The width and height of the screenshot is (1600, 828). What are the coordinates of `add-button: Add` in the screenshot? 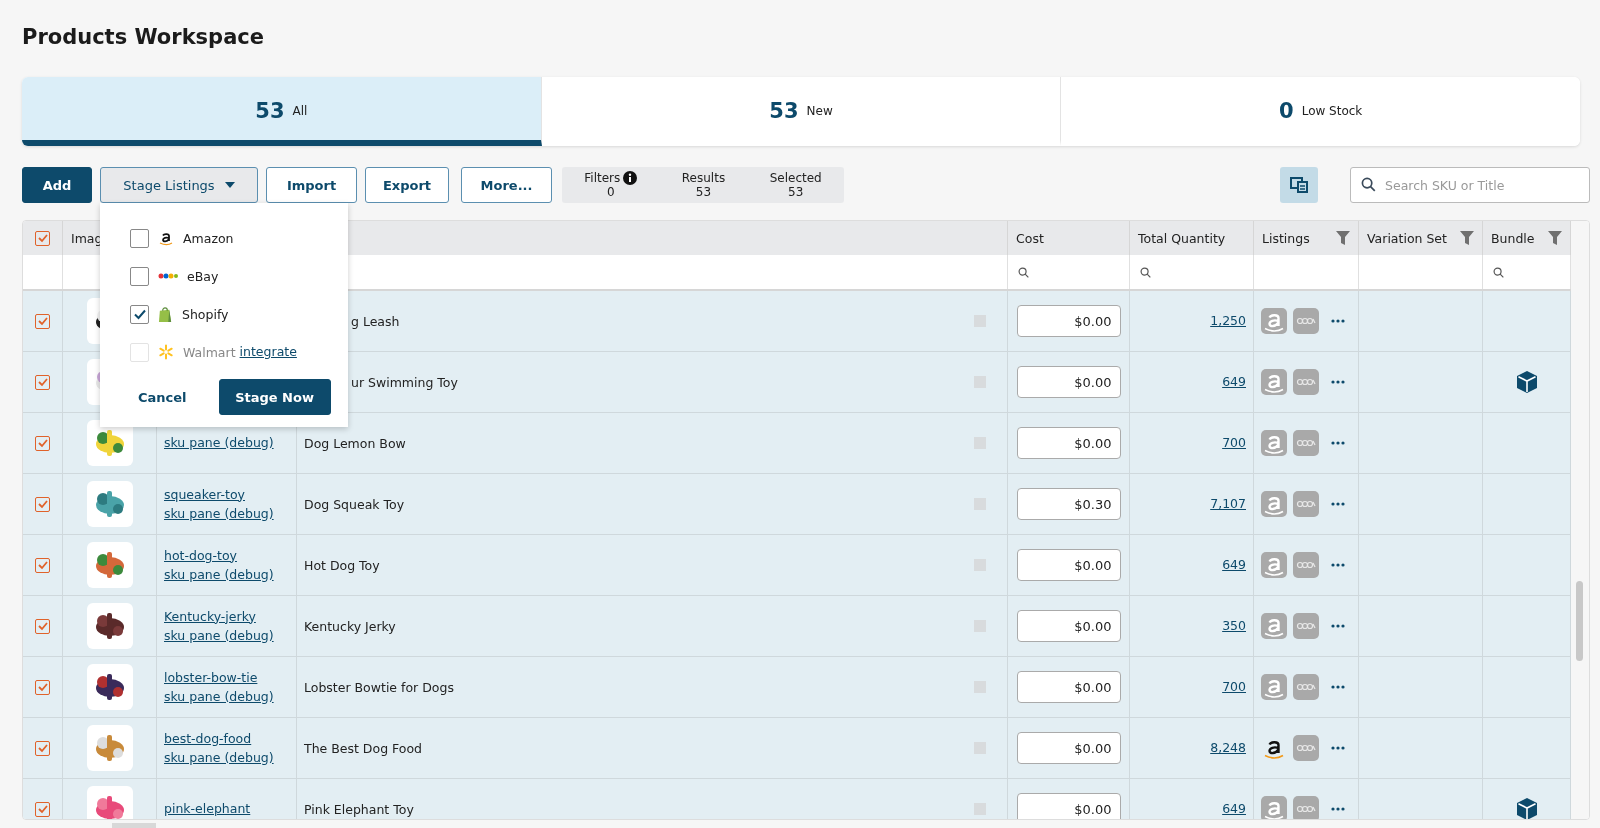 It's located at (57, 185).